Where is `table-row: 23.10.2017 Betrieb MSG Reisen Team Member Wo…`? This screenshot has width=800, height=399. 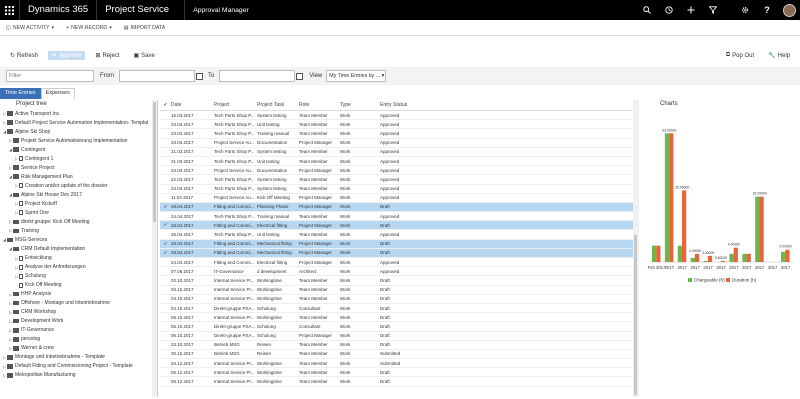
table-row: 23.10.2017 Betrieb MSG Reisen Team Member Wo… is located at coordinates (396, 345).